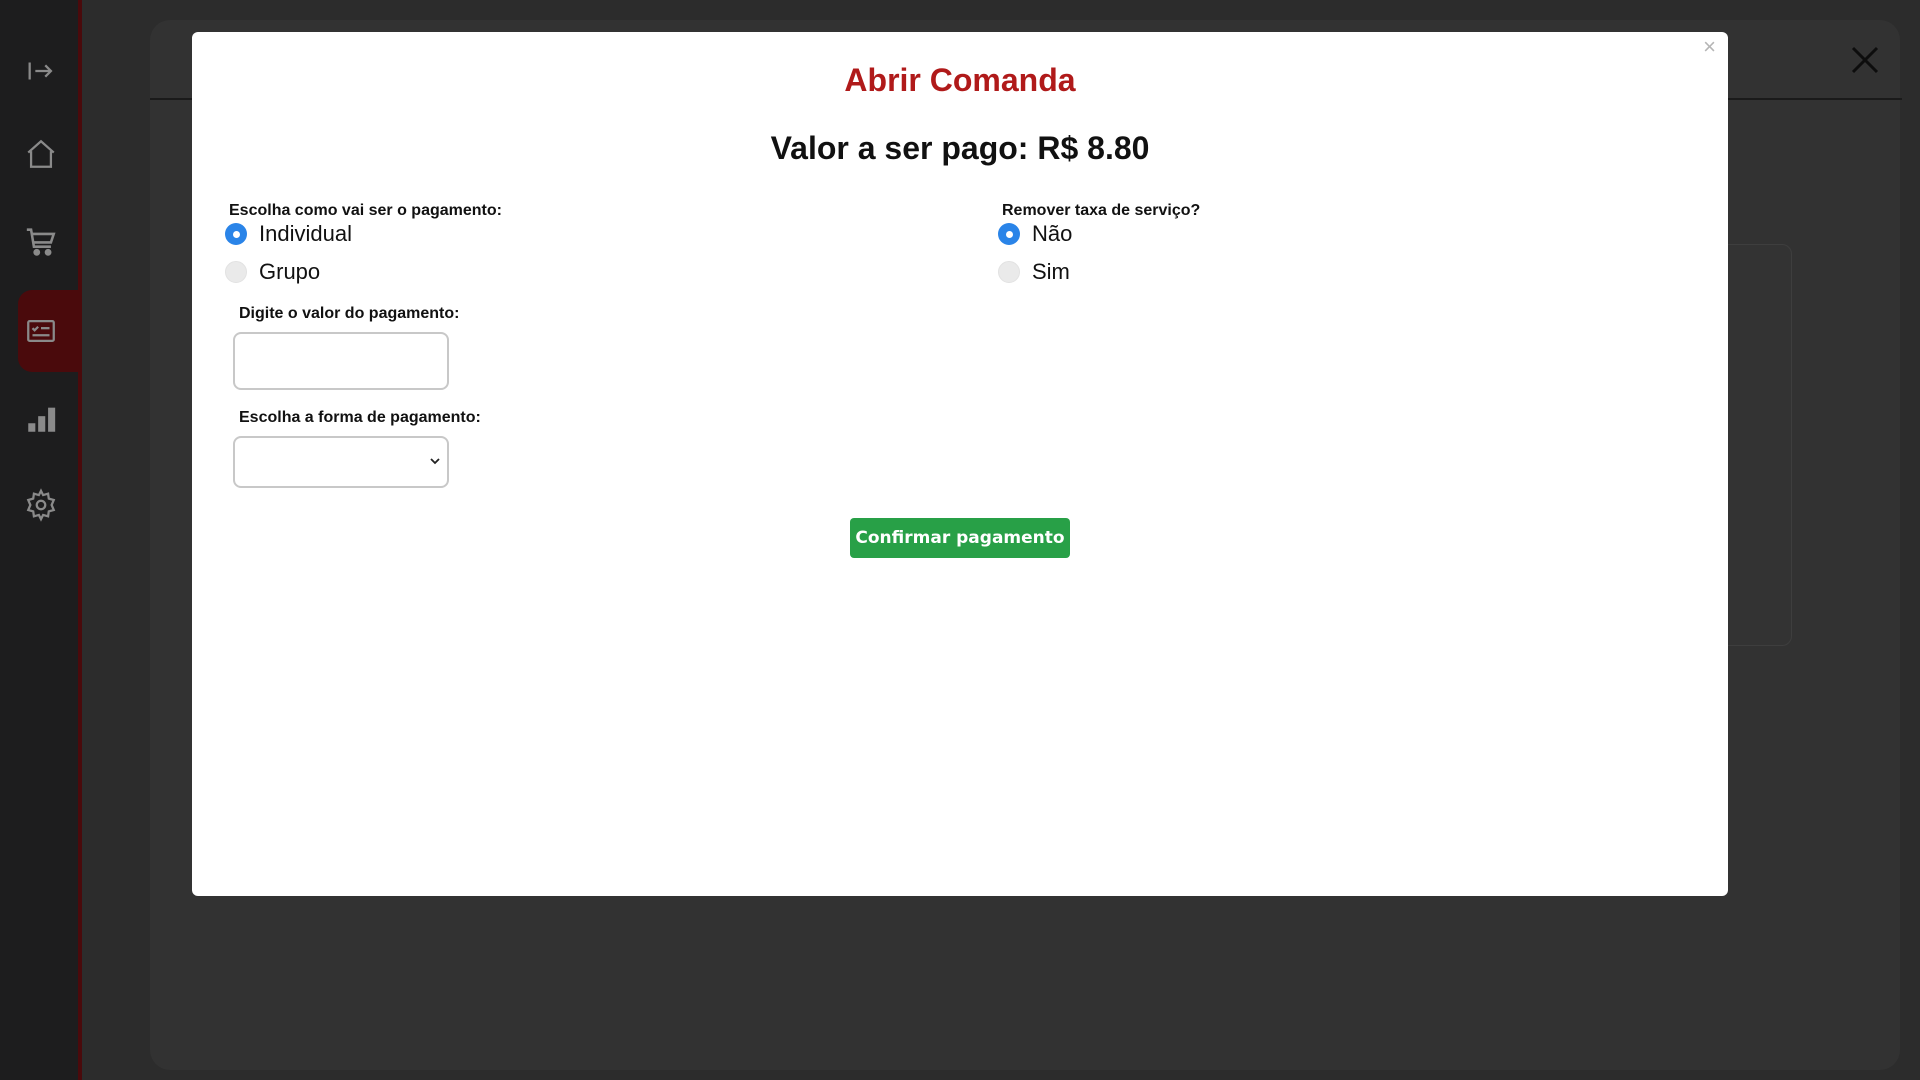 This screenshot has height=1080, width=1920. Describe the element at coordinates (1101, 210) in the screenshot. I see `service-fee-label: Remover taxa de serviço?` at that location.